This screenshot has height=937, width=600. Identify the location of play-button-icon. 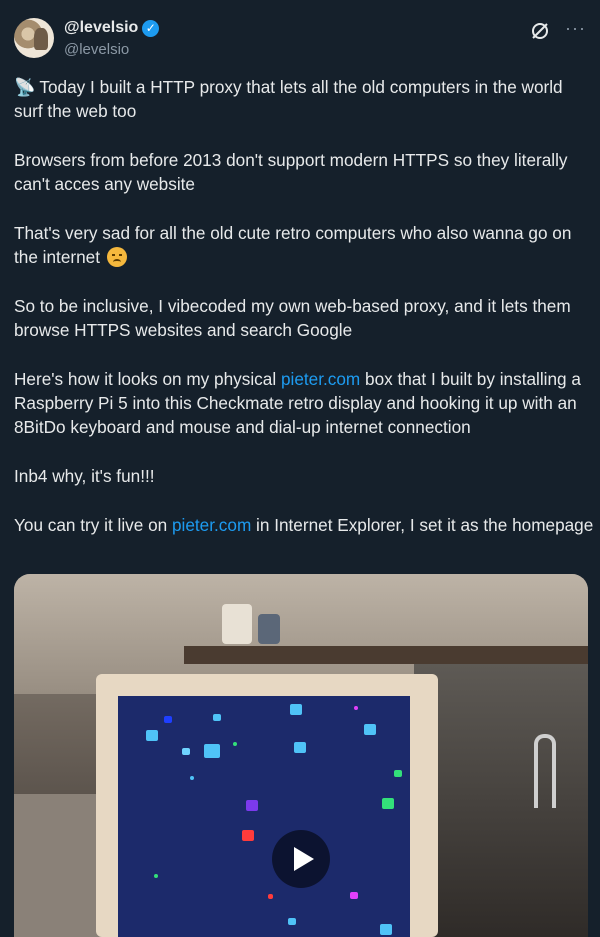
(301, 859).